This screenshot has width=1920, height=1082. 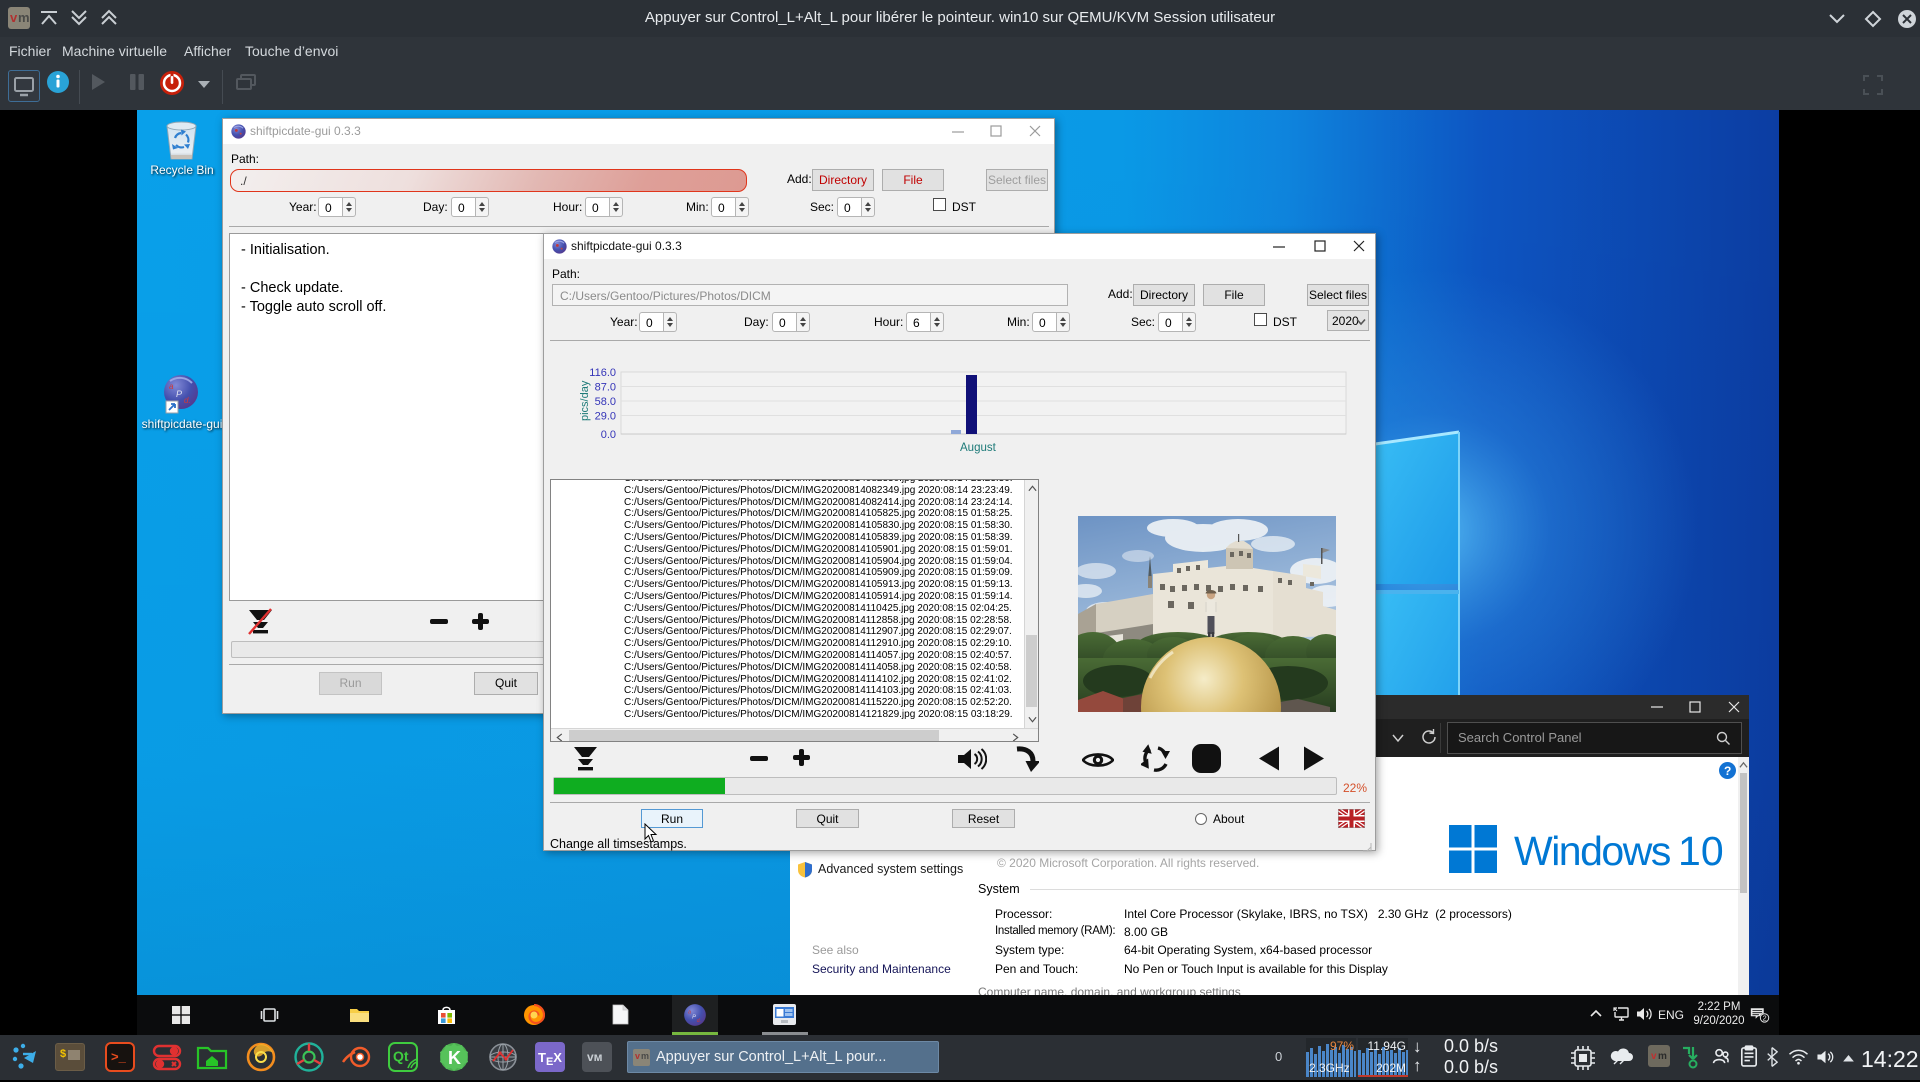 What do you see at coordinates (454, 1058) in the screenshot?
I see `svg-text: K` at bounding box center [454, 1058].